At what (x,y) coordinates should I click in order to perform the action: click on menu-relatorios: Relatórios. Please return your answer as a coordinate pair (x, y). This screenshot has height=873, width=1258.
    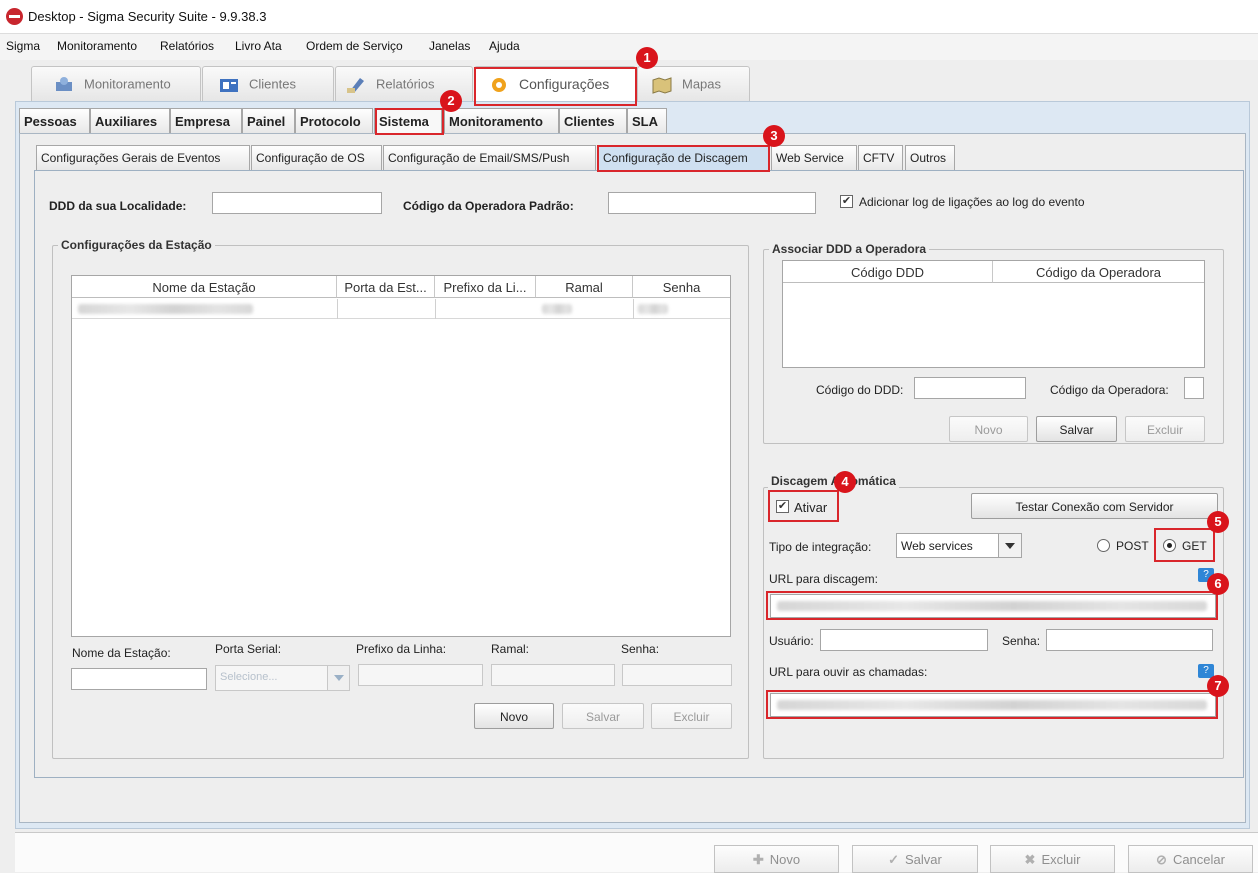
    Looking at the image, I should click on (187, 46).